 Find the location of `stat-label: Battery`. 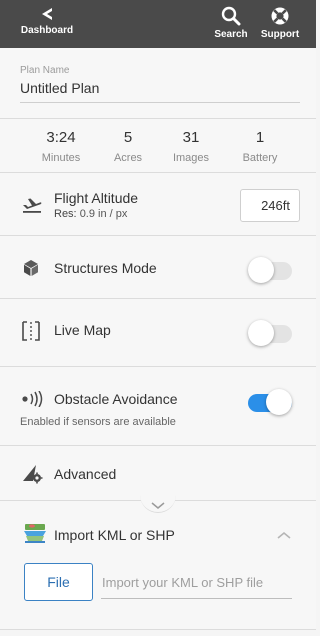

stat-label: Battery is located at coordinates (260, 158).